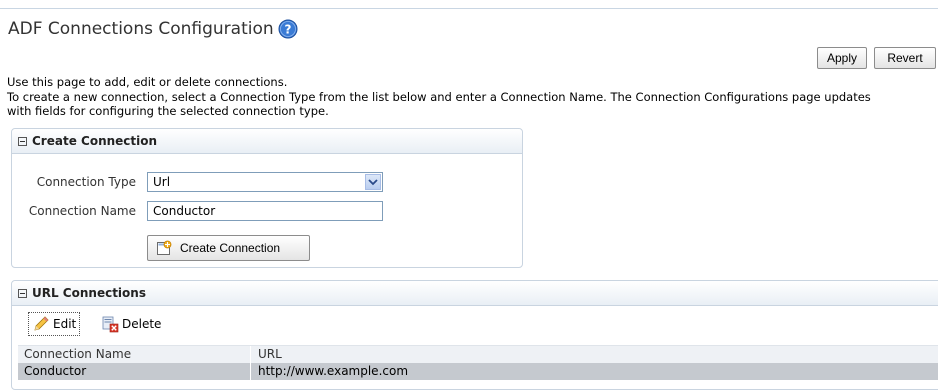 The image size is (938, 390). Describe the element at coordinates (82, 211) in the screenshot. I see `connection-name-label: Connection Name` at that location.